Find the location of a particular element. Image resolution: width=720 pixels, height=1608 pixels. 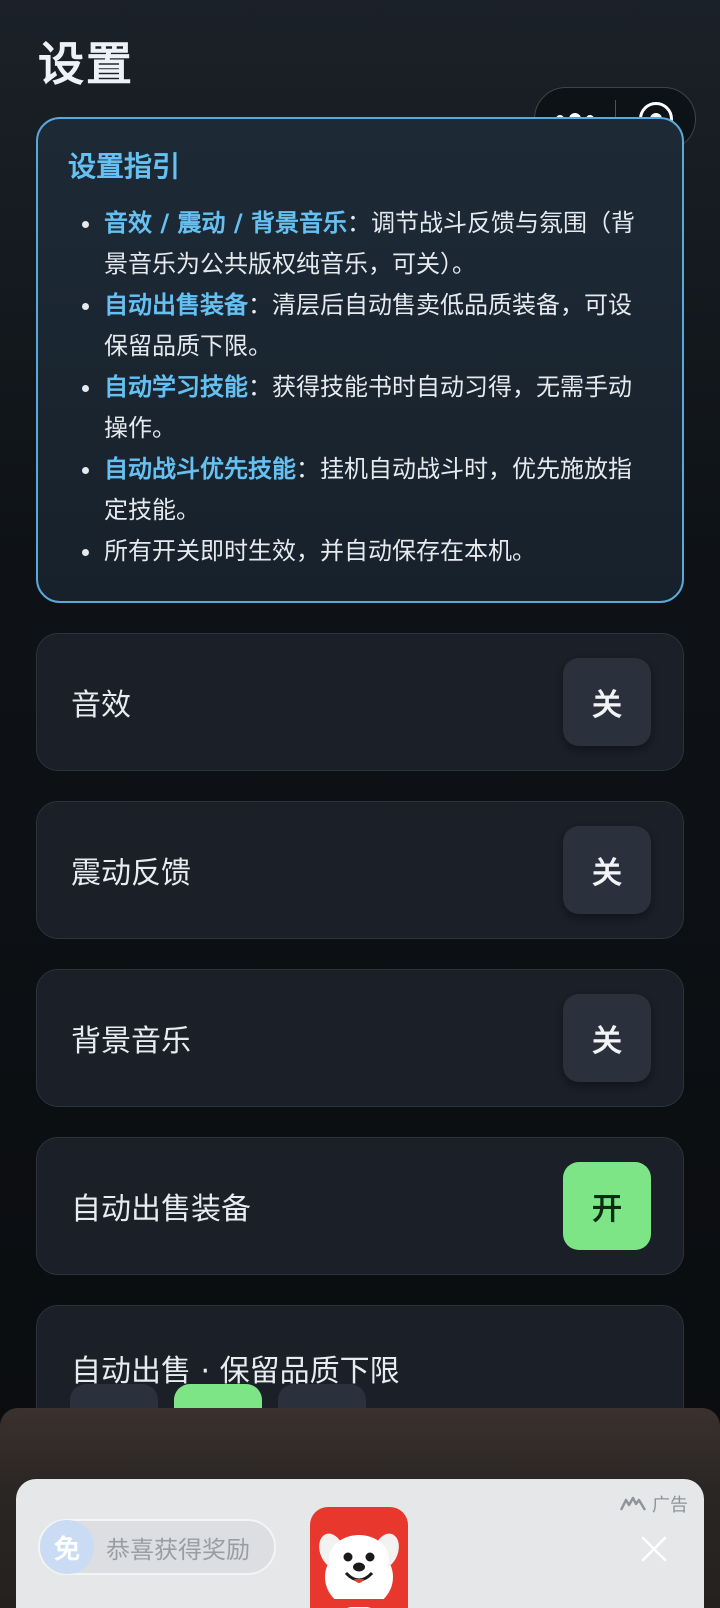

setting-row-auto-sell: 自动出售装备 开 is located at coordinates (360, 1206).